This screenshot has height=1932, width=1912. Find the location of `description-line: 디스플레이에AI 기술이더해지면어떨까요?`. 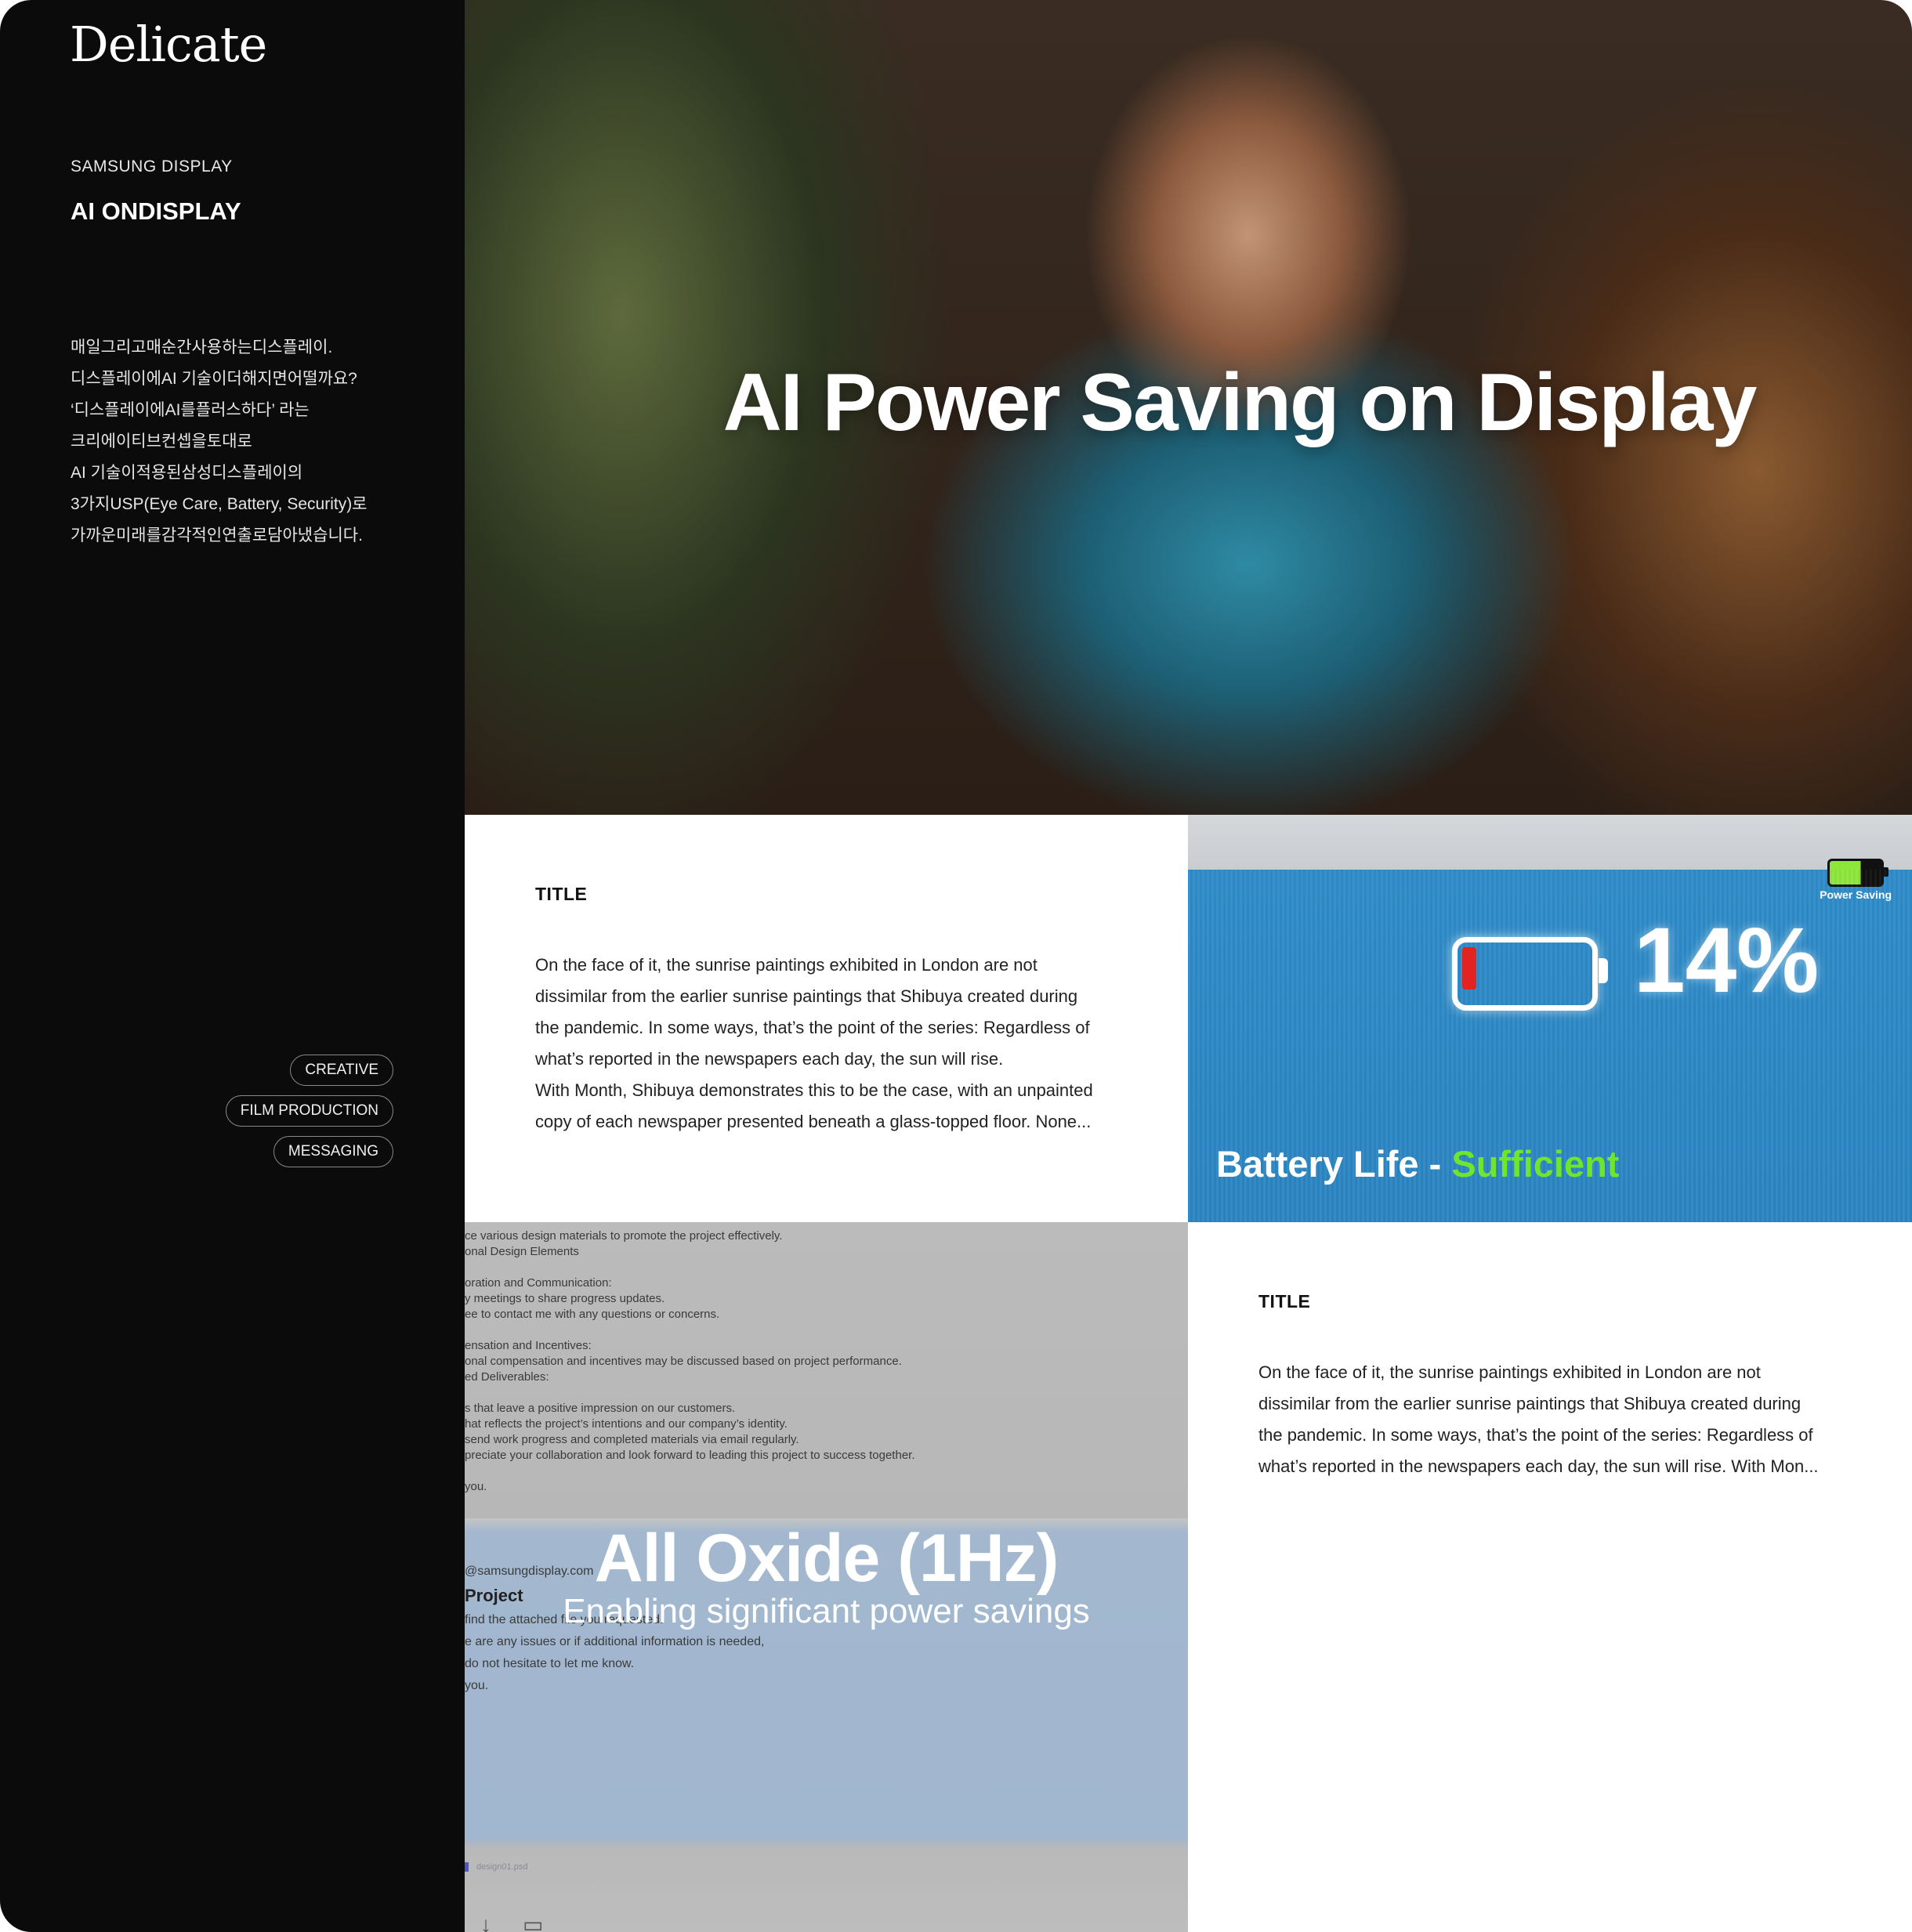

description-line: 디스플레이에AI 기술이더해지면어떨까요? is located at coordinates (214, 379).